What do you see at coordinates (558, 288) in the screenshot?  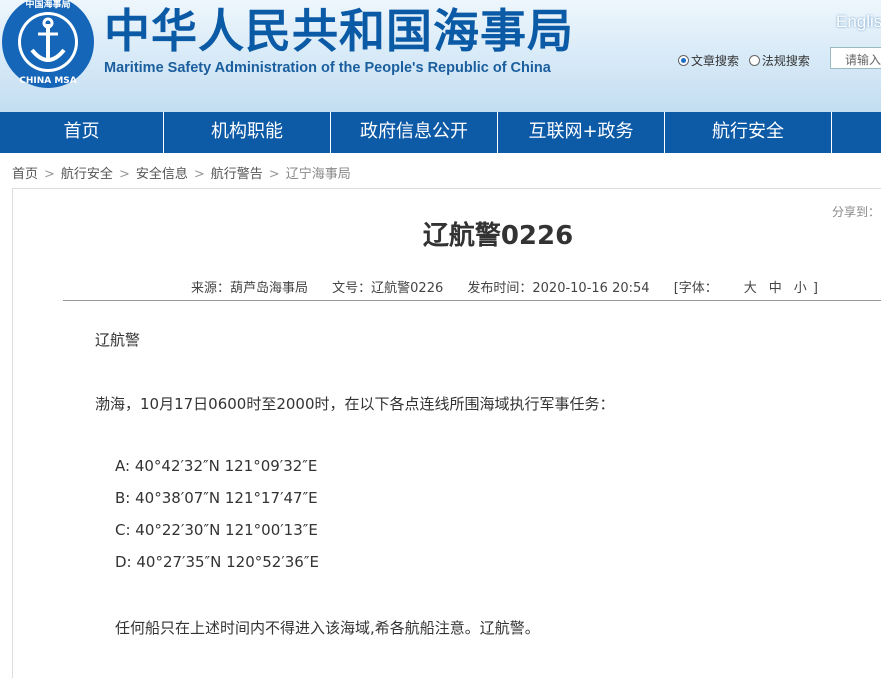 I see `article-published: 发布时间：2020-10-16 20:54` at bounding box center [558, 288].